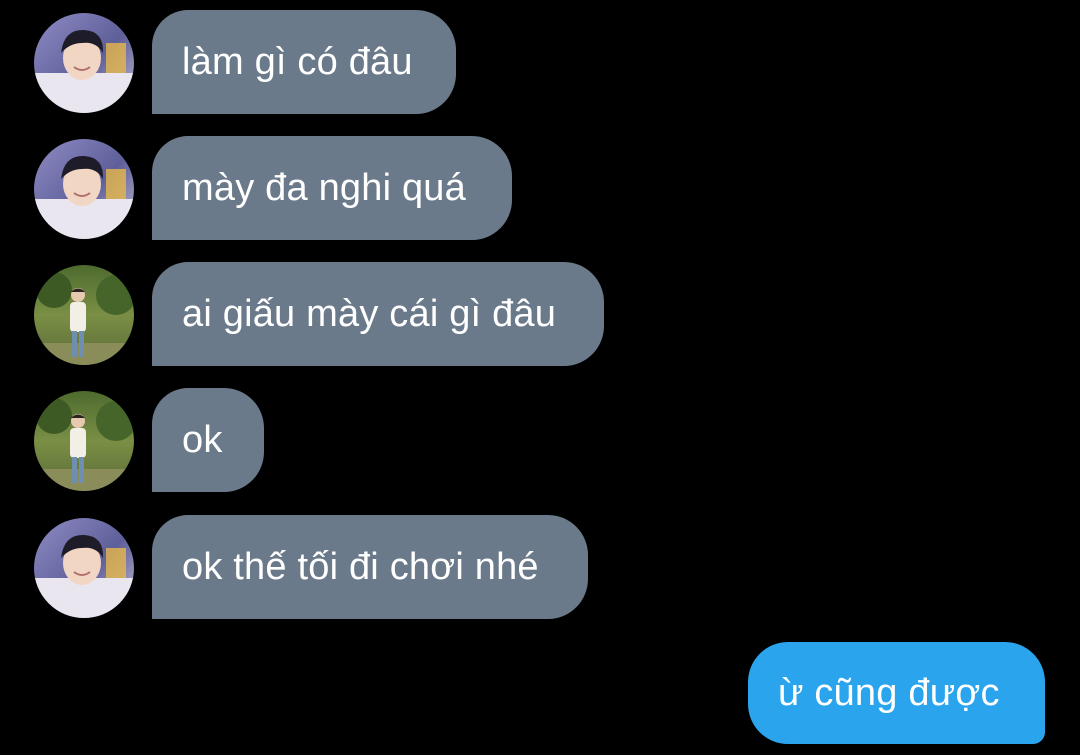 This screenshot has width=1080, height=755. What do you see at coordinates (369, 314) in the screenshot?
I see `message-text: ai giấu mày cái gì đâu` at bounding box center [369, 314].